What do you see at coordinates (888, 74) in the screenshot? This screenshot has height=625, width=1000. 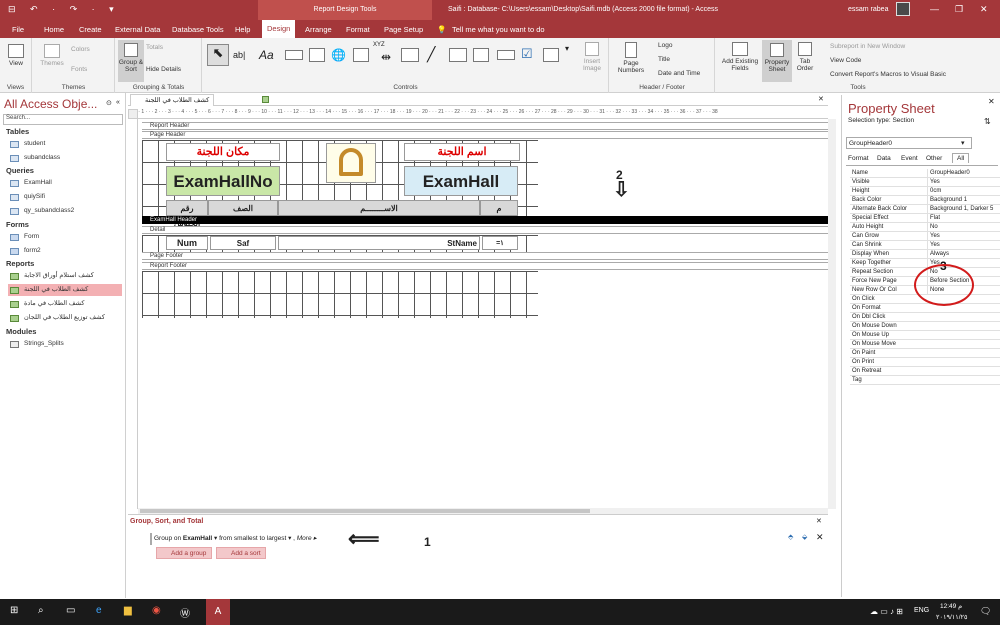 I see `convert-macros-button: Convert Report's Macros to Visual Basic` at bounding box center [888, 74].